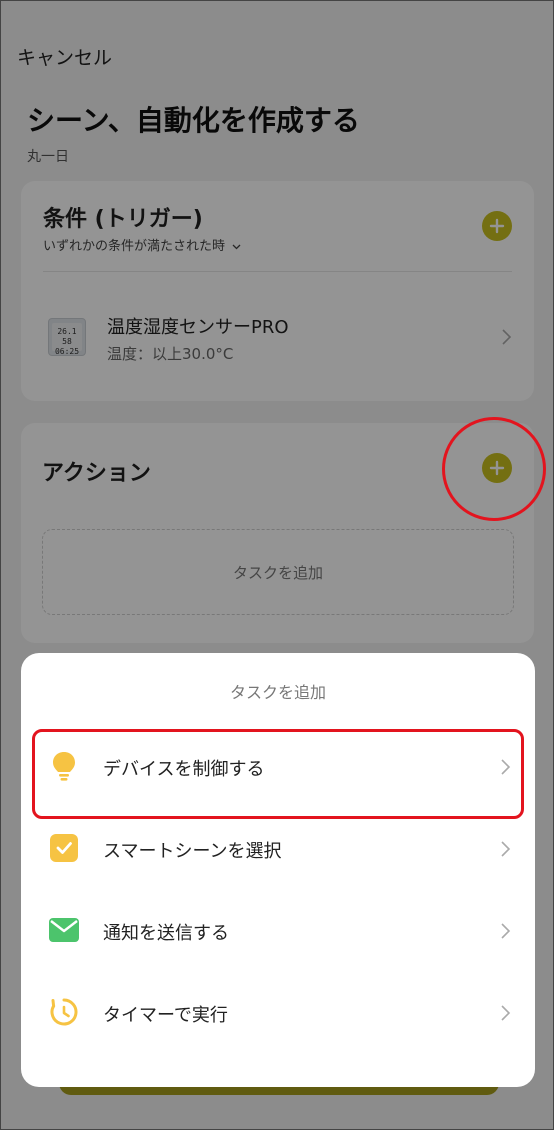 The image size is (554, 1130). What do you see at coordinates (277, 692) in the screenshot?
I see `sheet-title: タスクを追加` at bounding box center [277, 692].